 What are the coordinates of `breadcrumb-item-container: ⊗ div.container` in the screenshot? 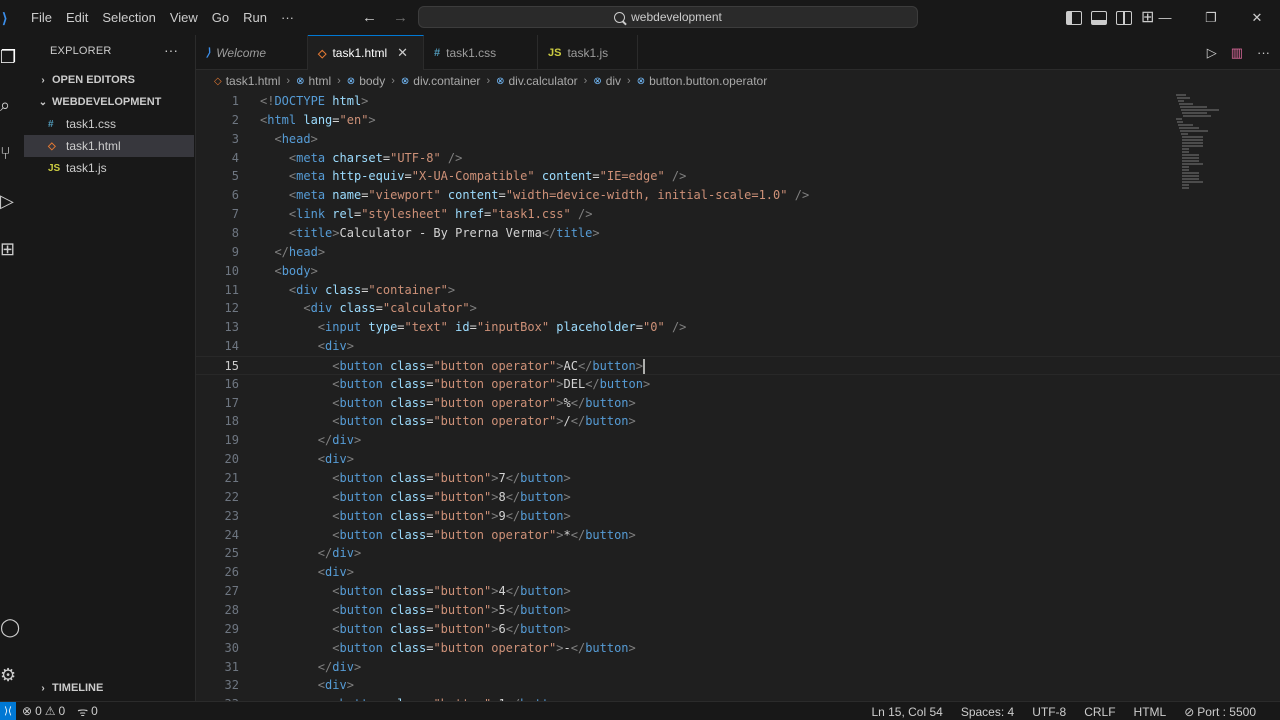 It's located at (441, 81).